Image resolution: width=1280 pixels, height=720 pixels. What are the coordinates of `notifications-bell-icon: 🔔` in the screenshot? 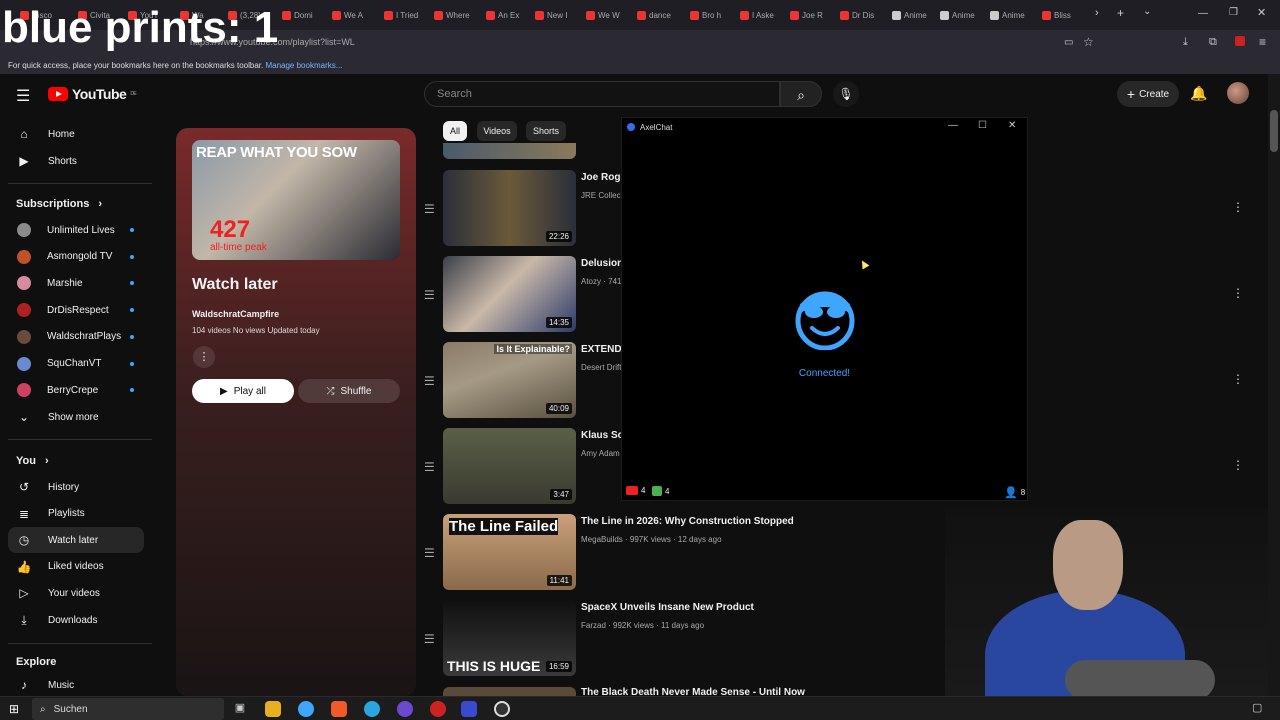 It's located at (1198, 93).